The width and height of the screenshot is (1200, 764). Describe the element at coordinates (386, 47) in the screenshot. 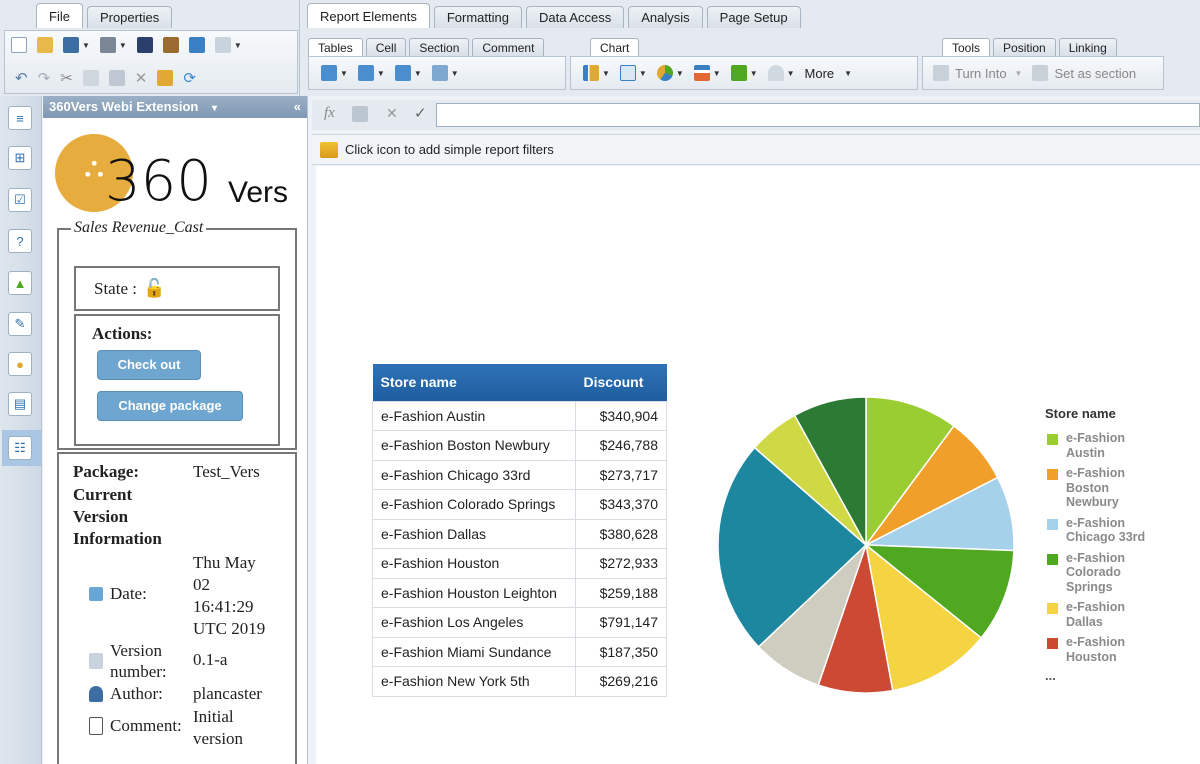

I see `subtab-cell: Cell` at that location.